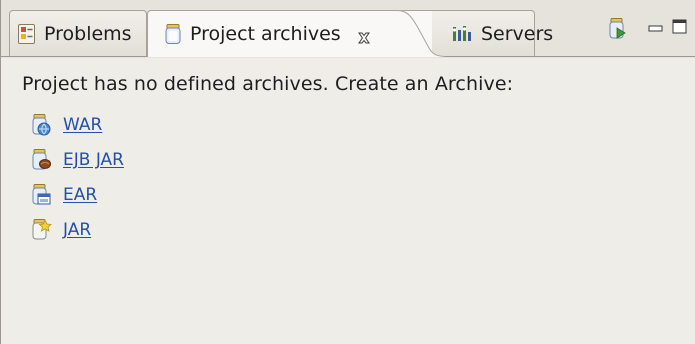 This screenshot has width=695, height=344. What do you see at coordinates (77, 230) in the screenshot?
I see `create-jar-link-label: JAR` at bounding box center [77, 230].